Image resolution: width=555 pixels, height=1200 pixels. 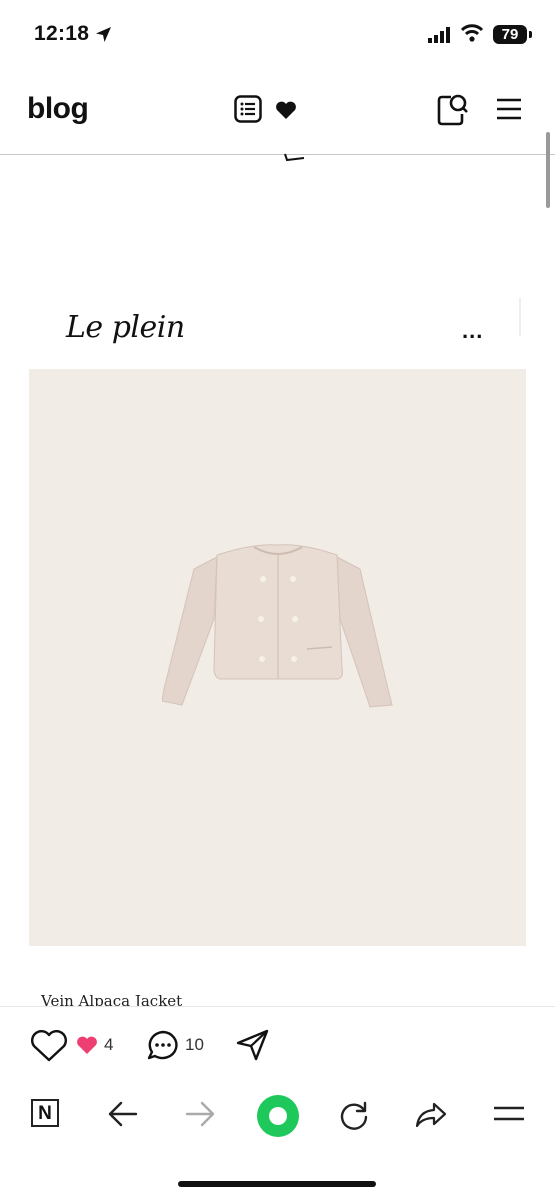 What do you see at coordinates (439, 35) in the screenshot?
I see `cellular-signal-icon` at bounding box center [439, 35].